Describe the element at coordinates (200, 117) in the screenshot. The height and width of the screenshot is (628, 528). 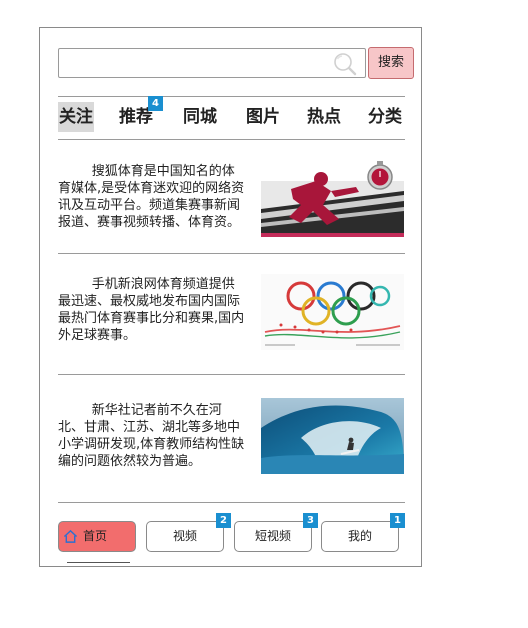
I see `tab-local: 同城` at that location.